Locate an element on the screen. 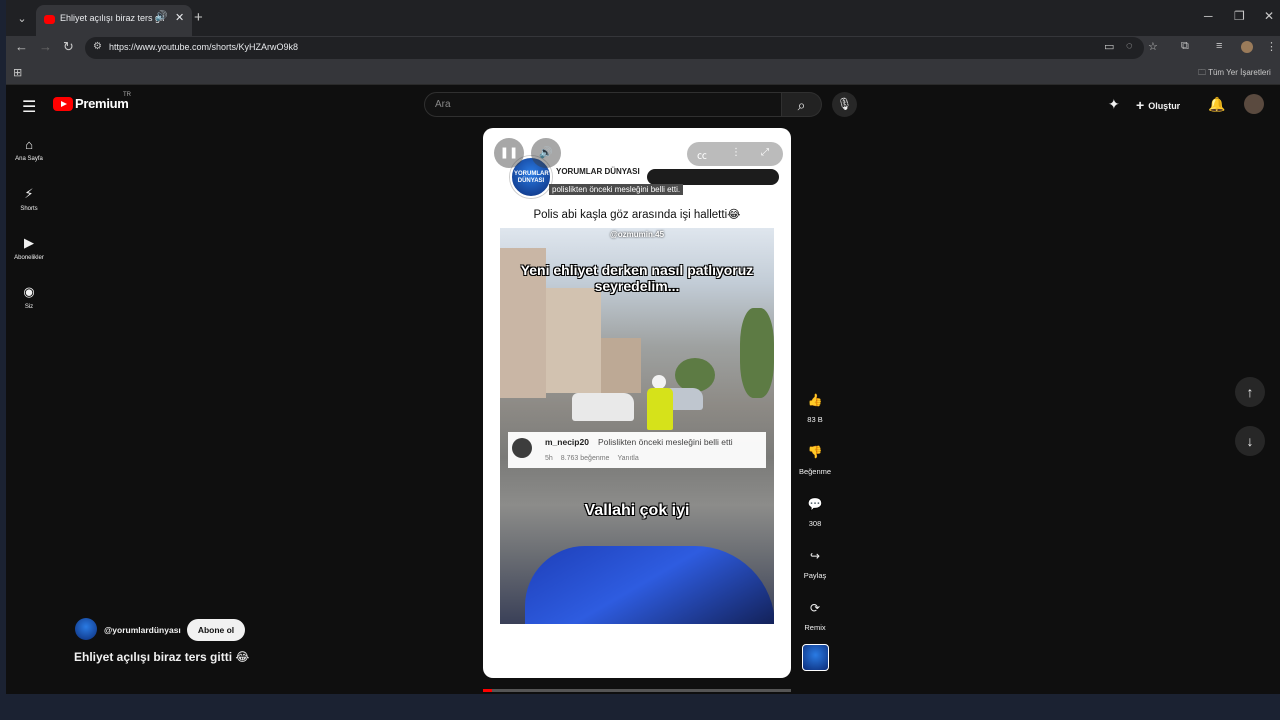 The height and width of the screenshot is (720, 1280). apps-grid-icon: ⊞ is located at coordinates (17, 72).